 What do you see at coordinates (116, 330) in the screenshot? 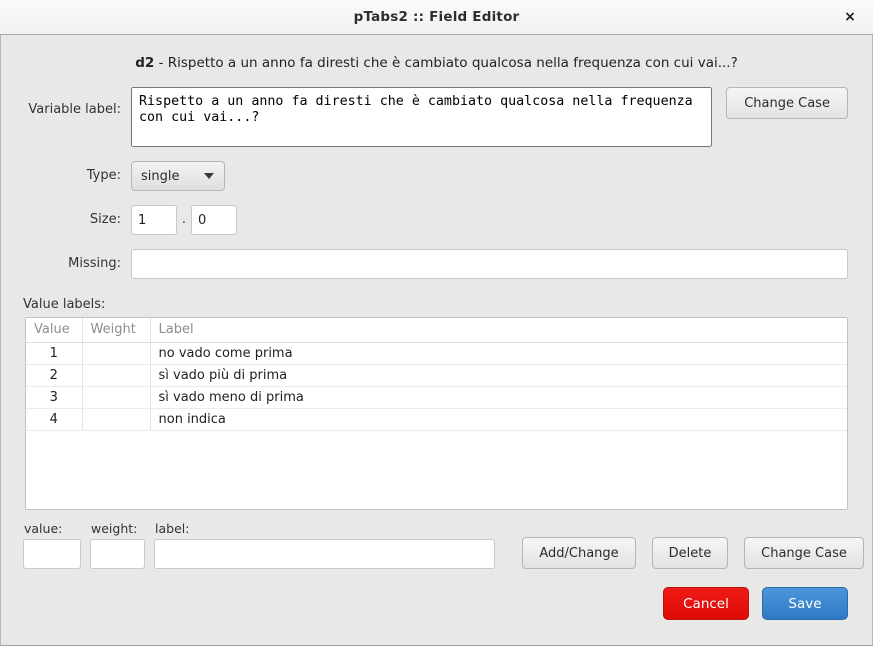
I see `column-header-weight: Weight` at bounding box center [116, 330].